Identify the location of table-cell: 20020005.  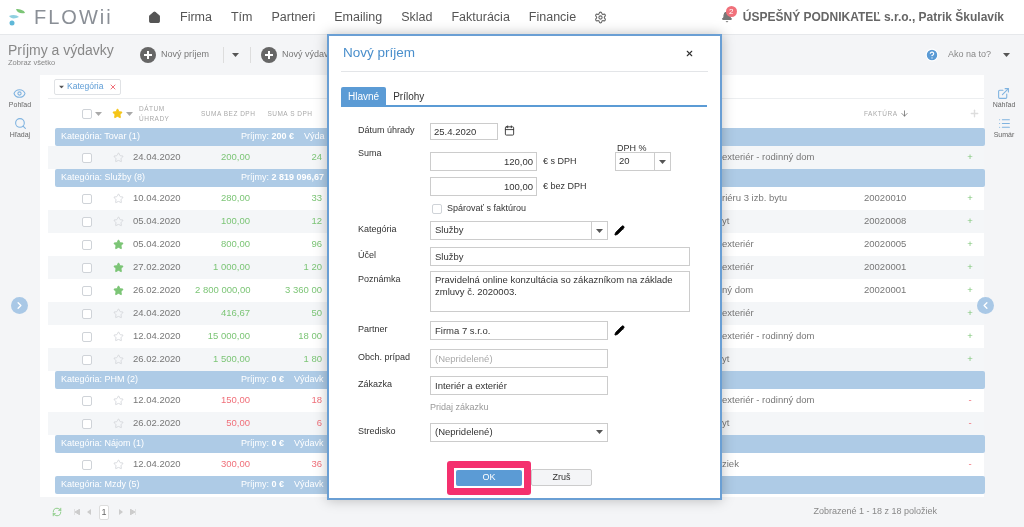
(885, 244).